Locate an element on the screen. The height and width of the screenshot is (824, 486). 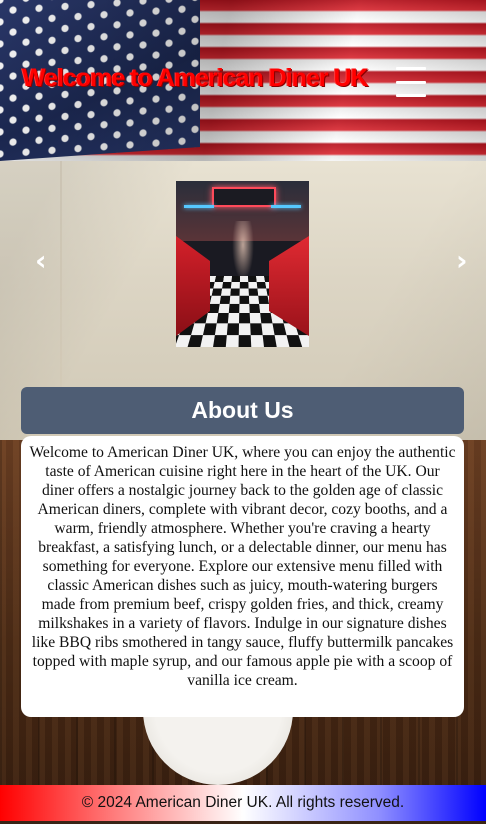
carousel-prev-button: ‹ is located at coordinates (41, 261).